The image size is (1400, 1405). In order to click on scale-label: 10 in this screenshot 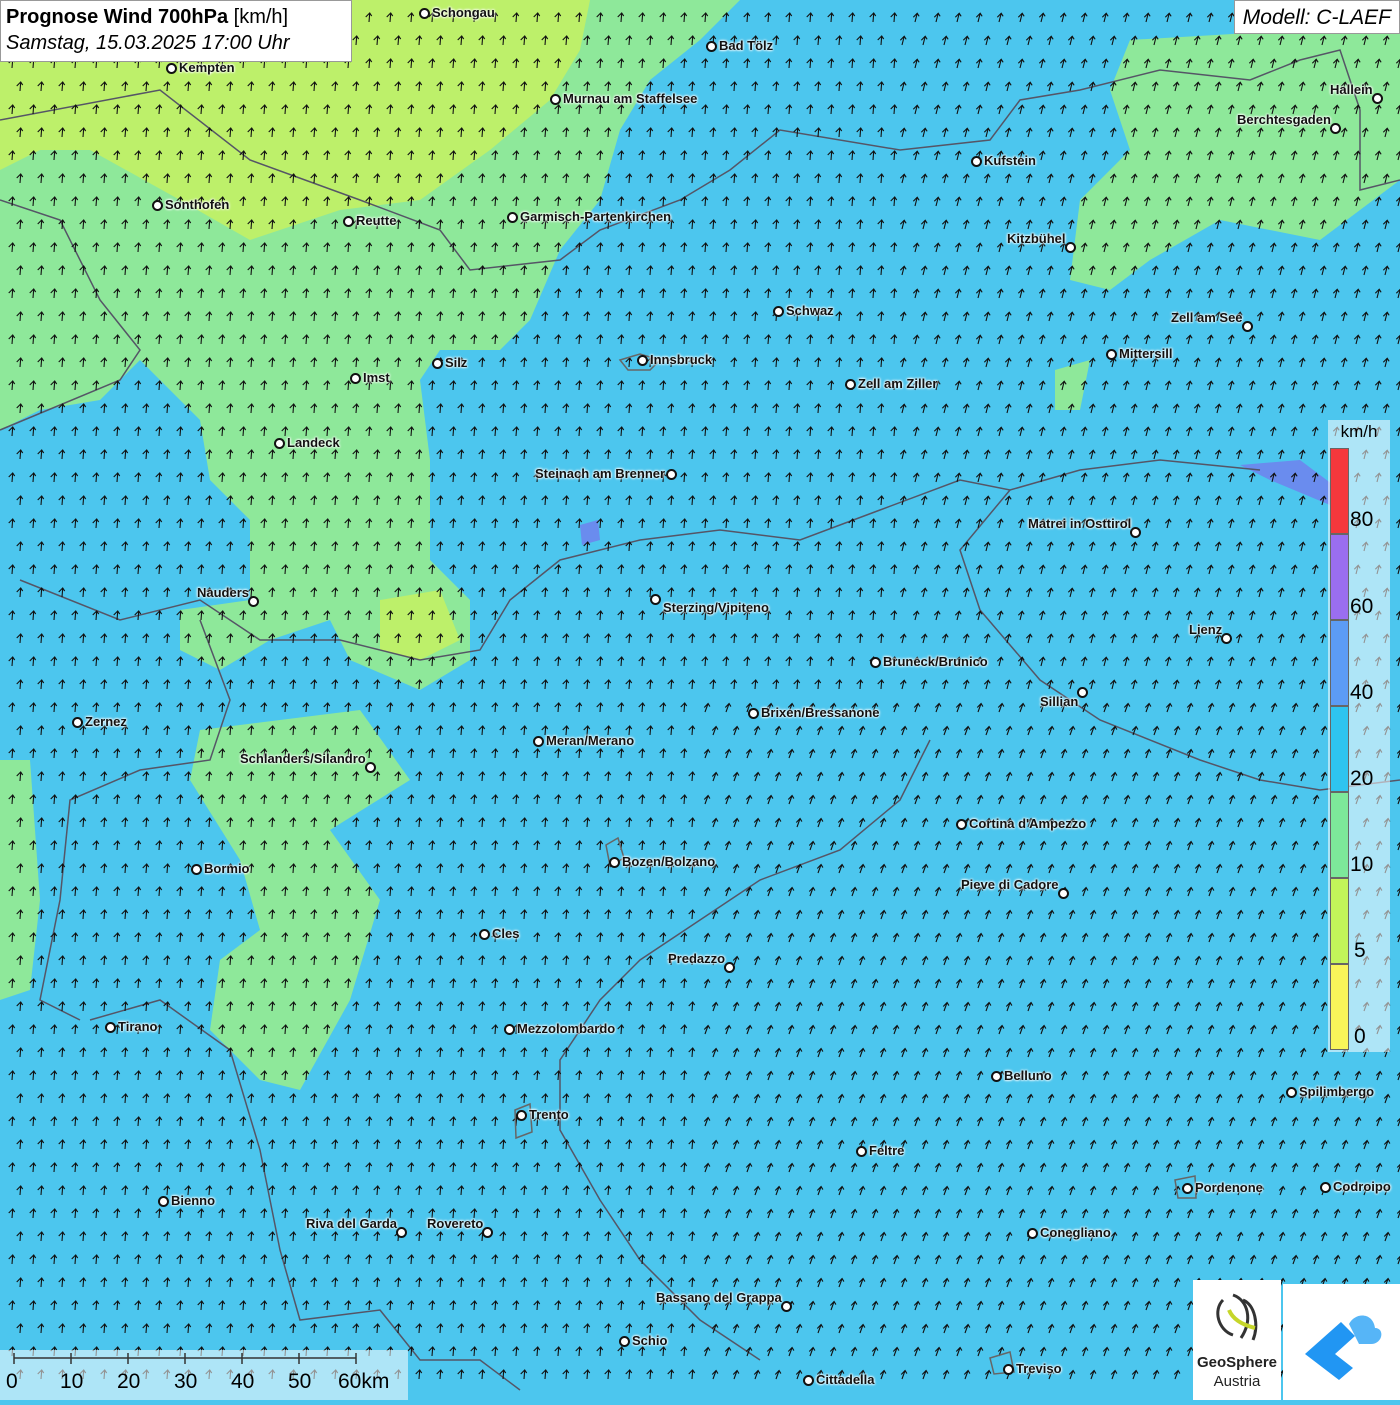, I will do `click(72, 1381)`.